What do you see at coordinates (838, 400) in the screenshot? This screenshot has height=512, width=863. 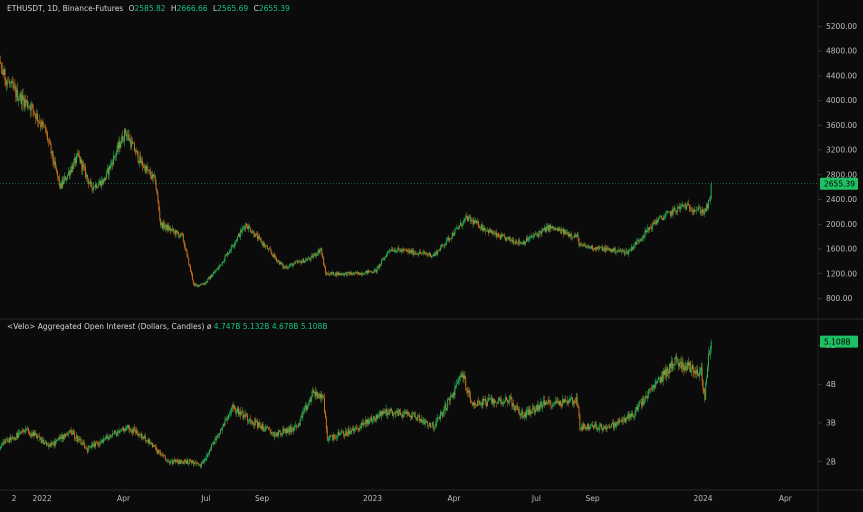 I see `oi-axis: 5B4B3B2B5.108B` at bounding box center [838, 400].